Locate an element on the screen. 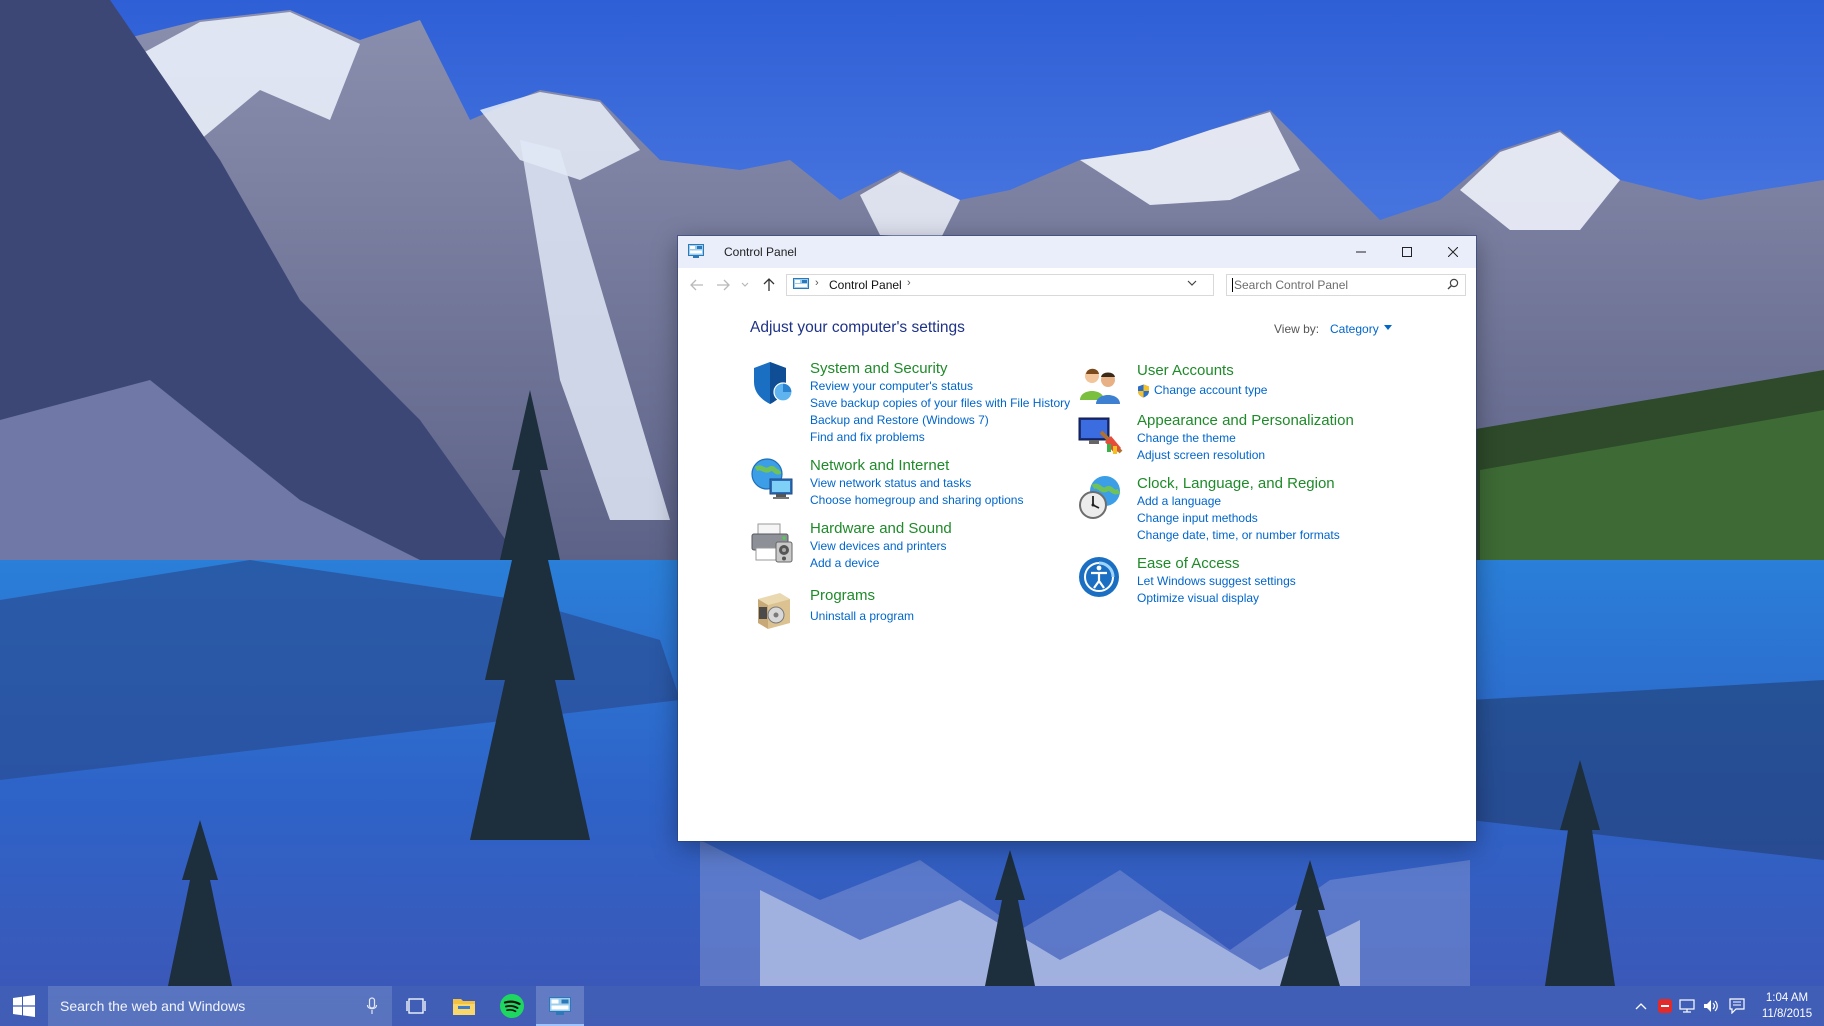 This screenshot has height=1026, width=1824. link-screen-resolution: Adjust screen resolution is located at coordinates (1201, 455).